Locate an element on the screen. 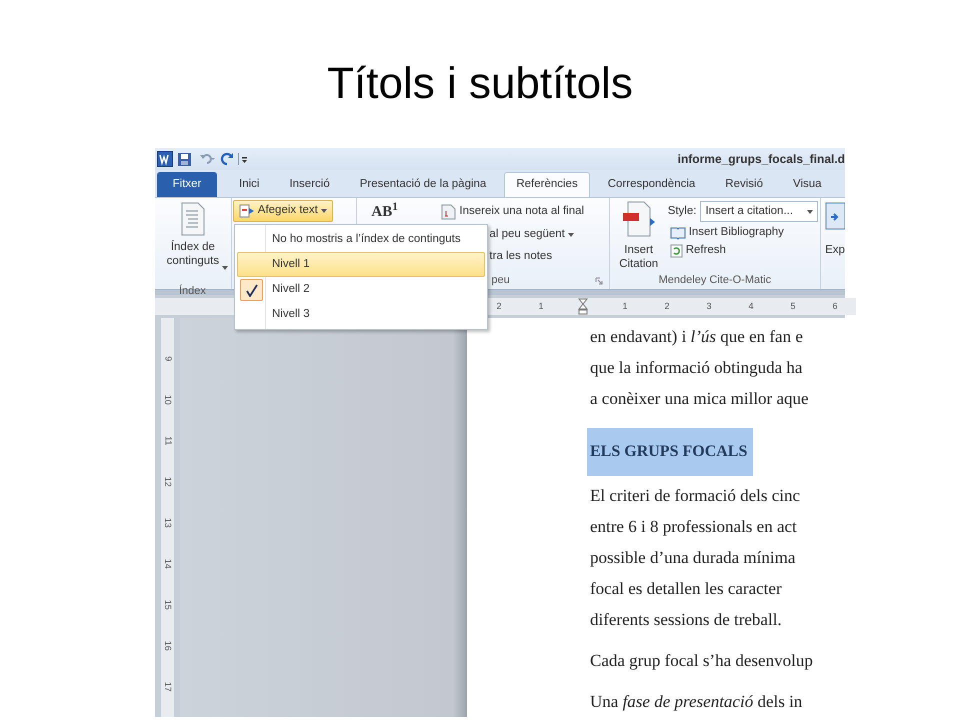 The image size is (960, 720). text-line: a conèixer una mica millor aque is located at coordinates (700, 399).